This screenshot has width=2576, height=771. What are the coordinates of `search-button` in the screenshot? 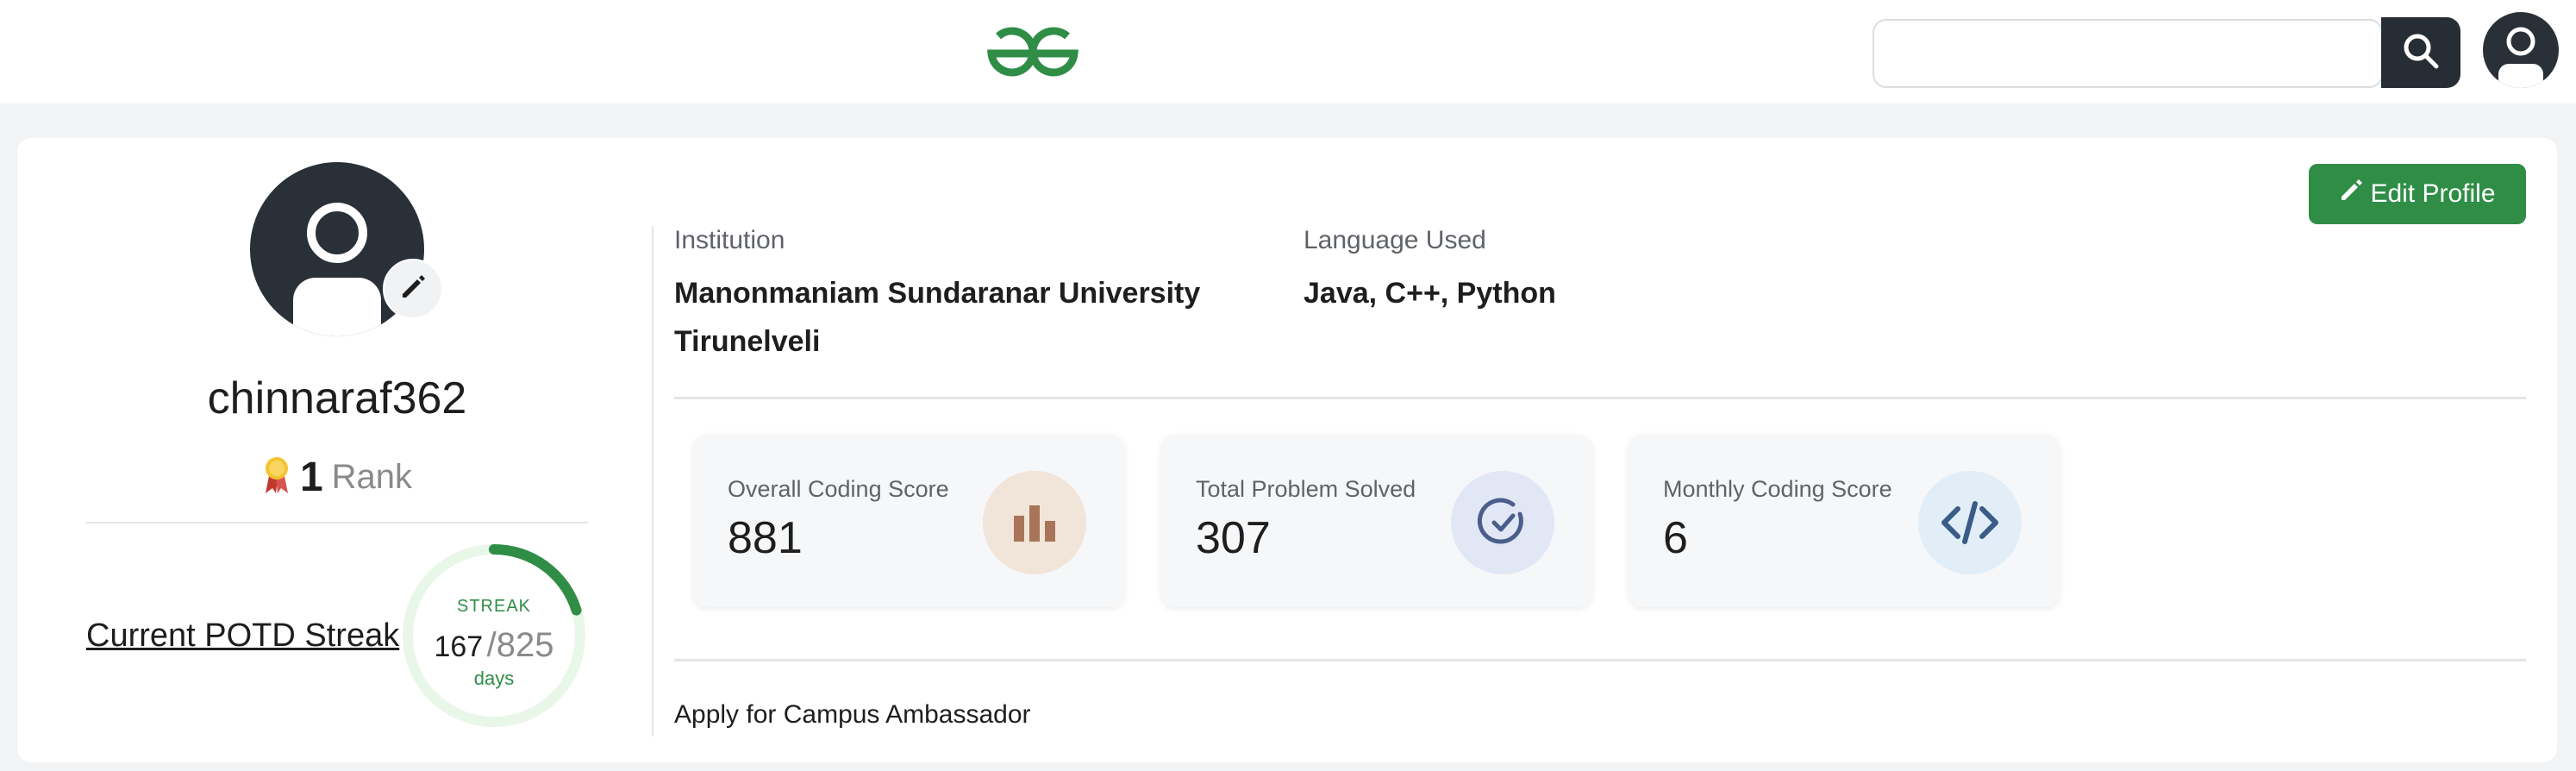 It's located at (2420, 53).